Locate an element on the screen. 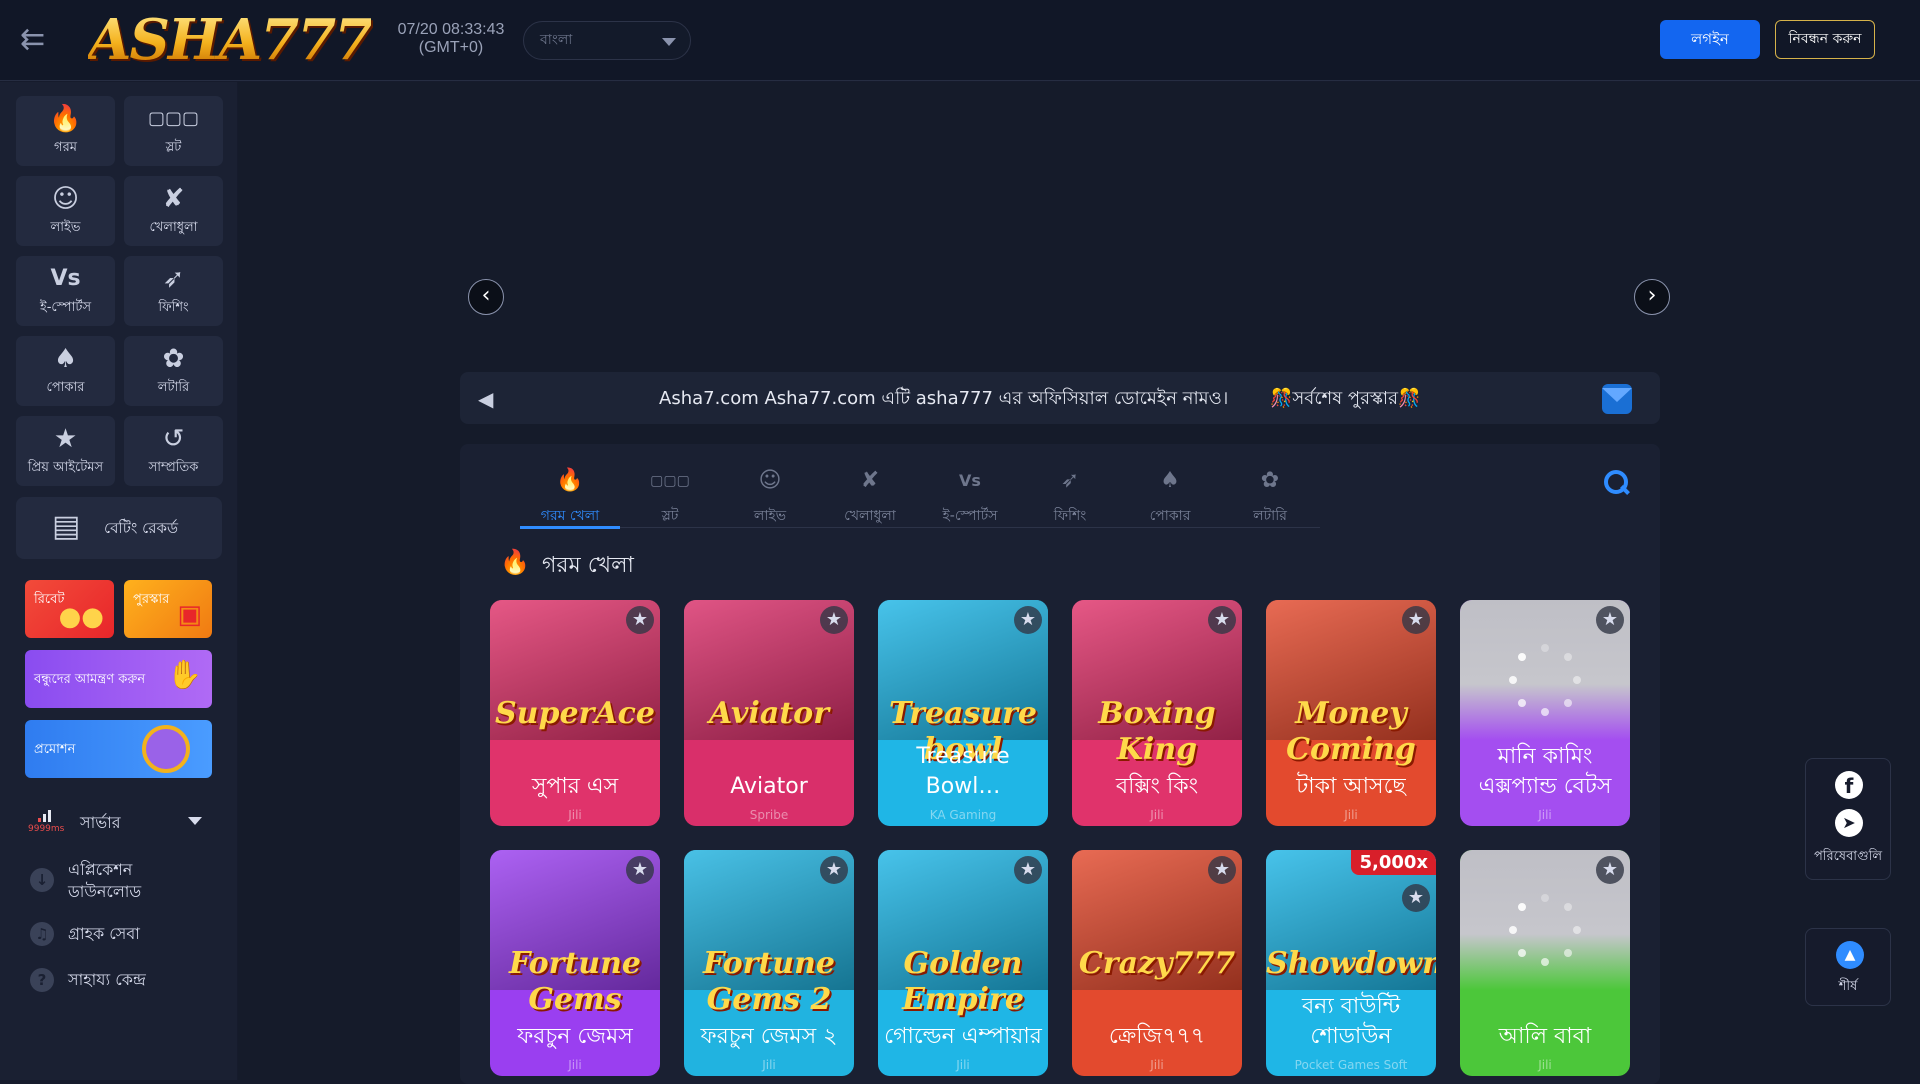 This screenshot has width=1920, height=1084. back-to-top-button: ▲ শীর্ষ is located at coordinates (1848, 967).